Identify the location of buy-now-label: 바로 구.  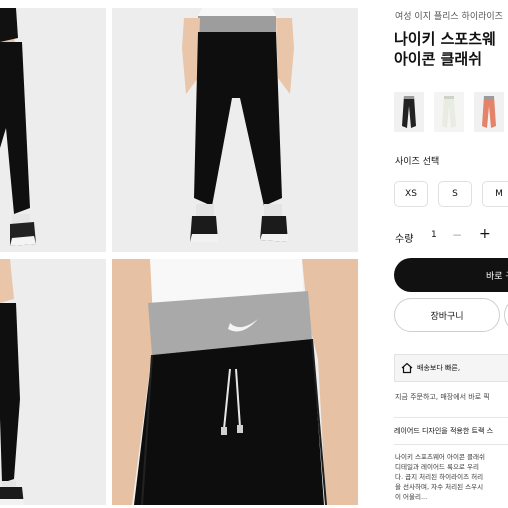
(497, 276).